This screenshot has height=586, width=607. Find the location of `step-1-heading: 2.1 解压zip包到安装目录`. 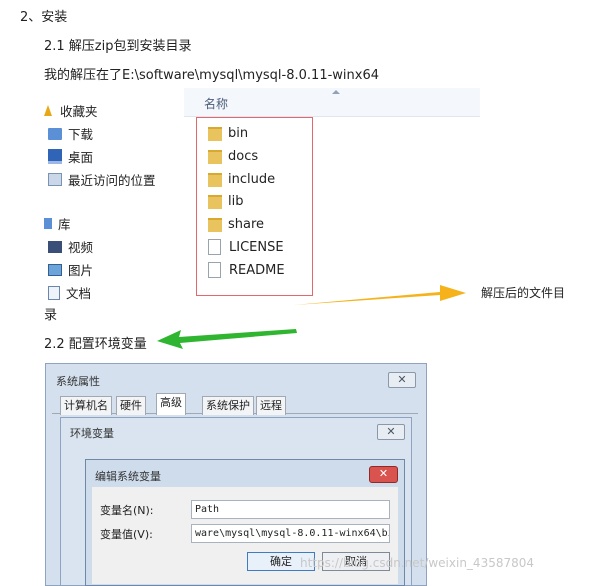

step-1-heading: 2.1 解压zip包到安装目录 is located at coordinates (118, 46).